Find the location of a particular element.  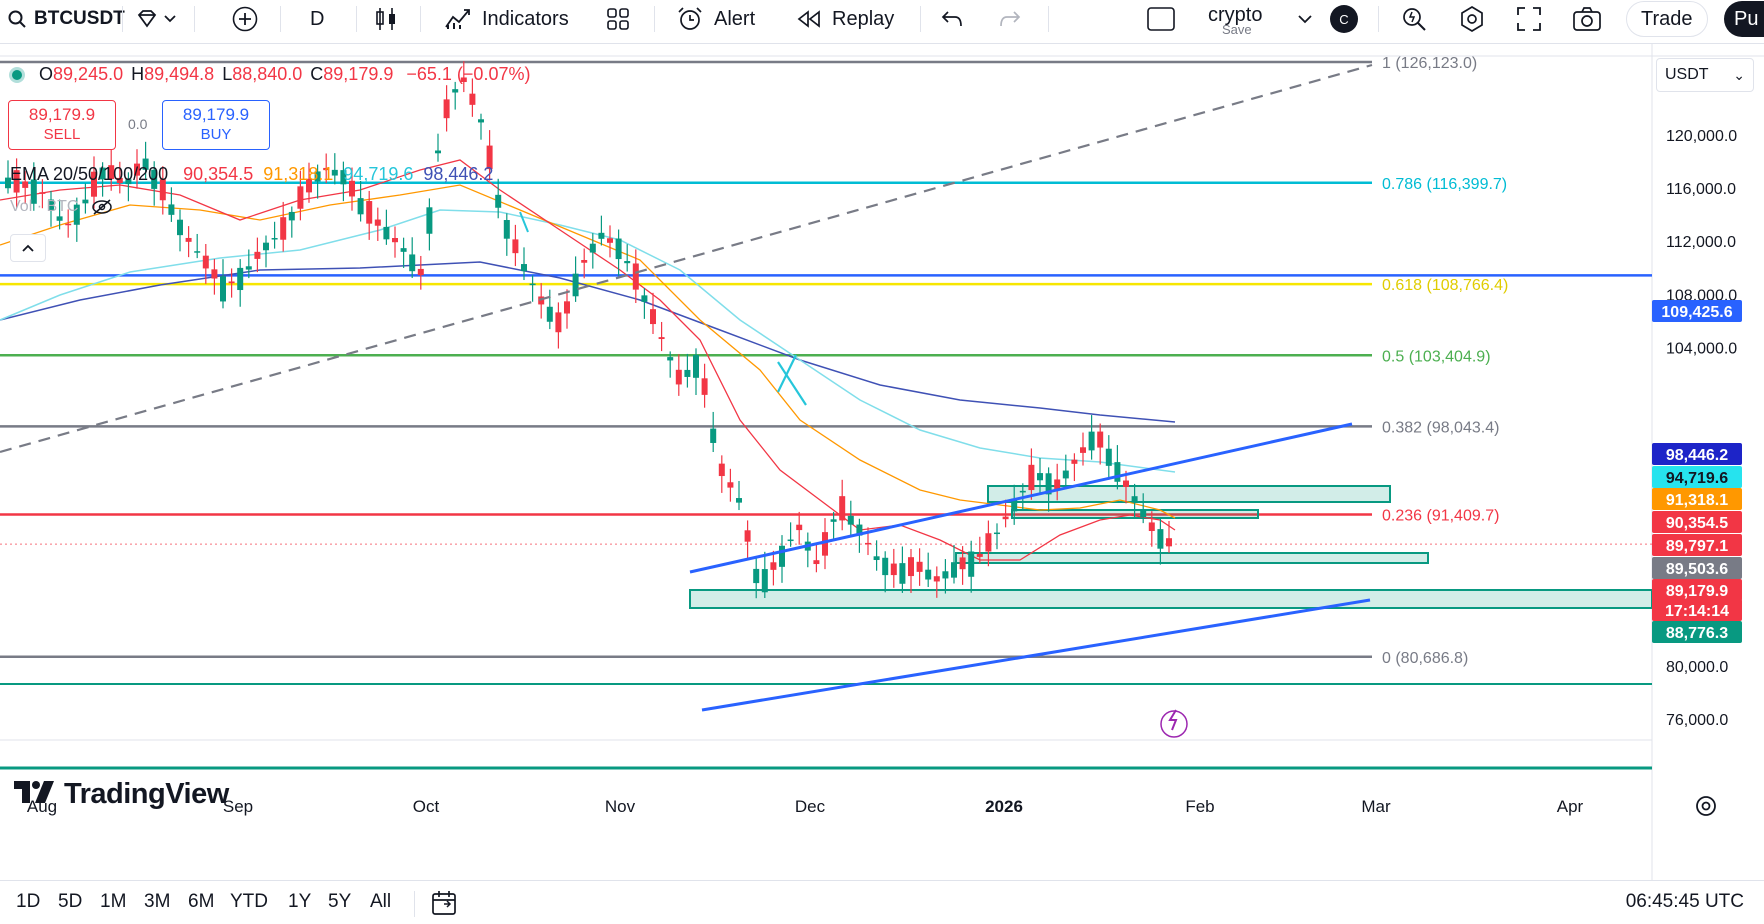

axis-settings-icon is located at coordinates (1706, 806).